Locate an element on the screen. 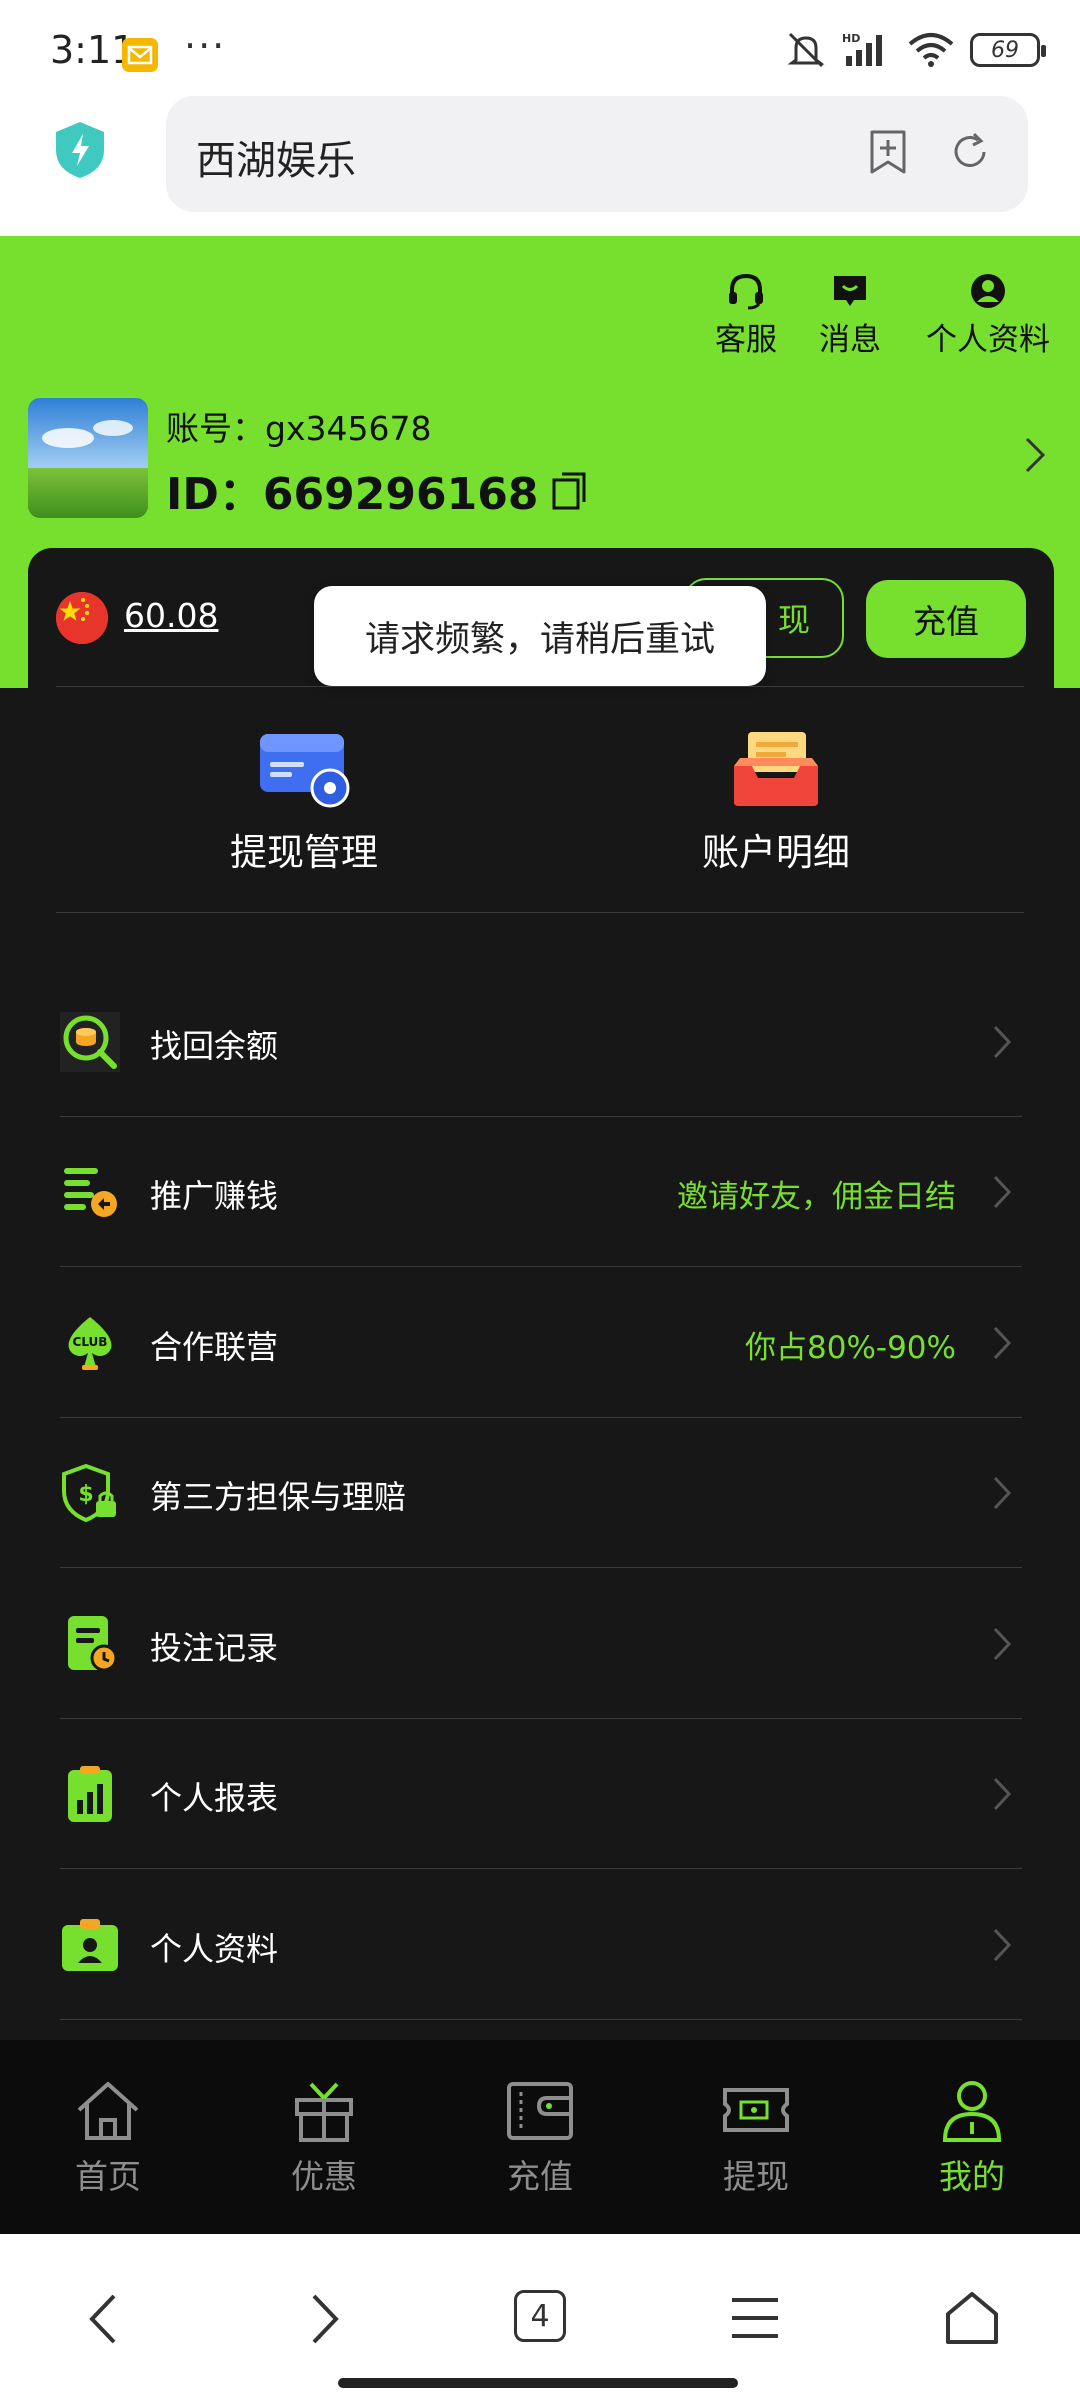  security-shield-icon is located at coordinates (80, 150).